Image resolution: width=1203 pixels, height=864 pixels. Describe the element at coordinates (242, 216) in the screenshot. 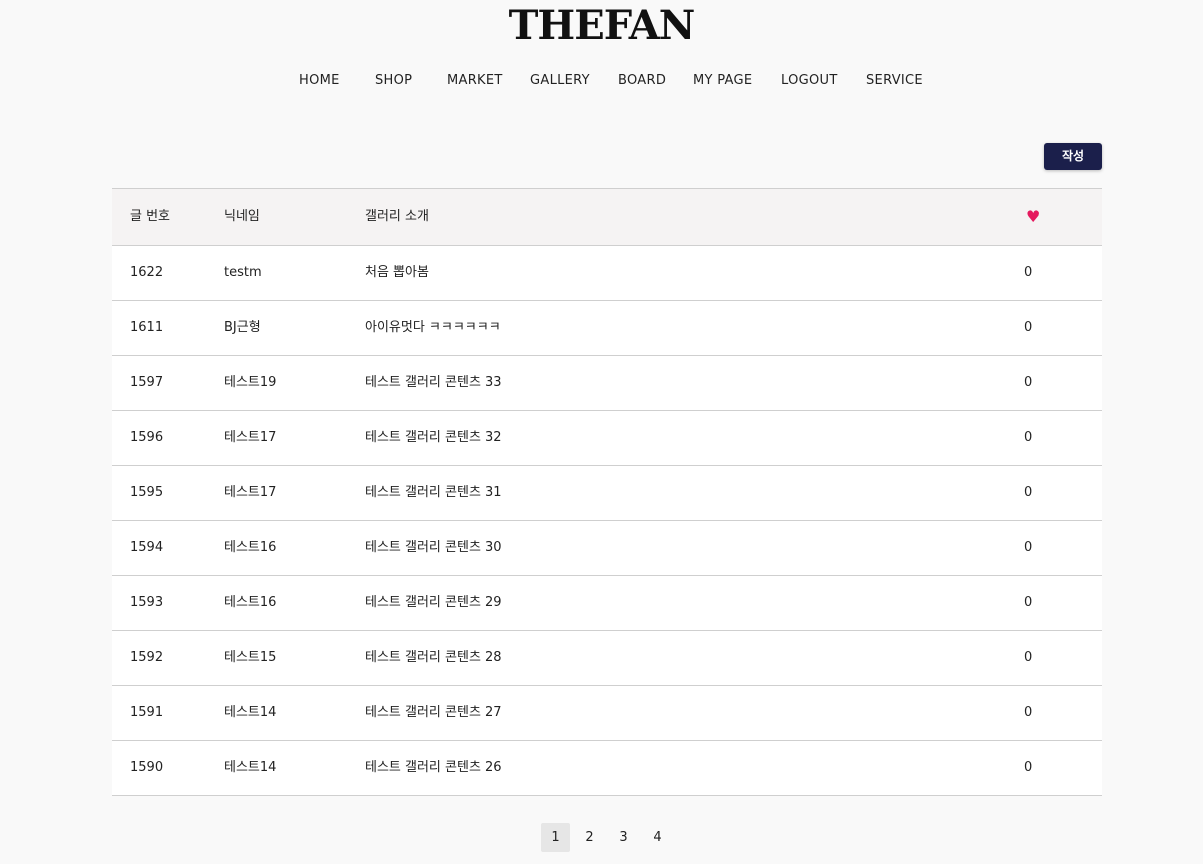

I see `column-header-nickname: 닉네임` at that location.